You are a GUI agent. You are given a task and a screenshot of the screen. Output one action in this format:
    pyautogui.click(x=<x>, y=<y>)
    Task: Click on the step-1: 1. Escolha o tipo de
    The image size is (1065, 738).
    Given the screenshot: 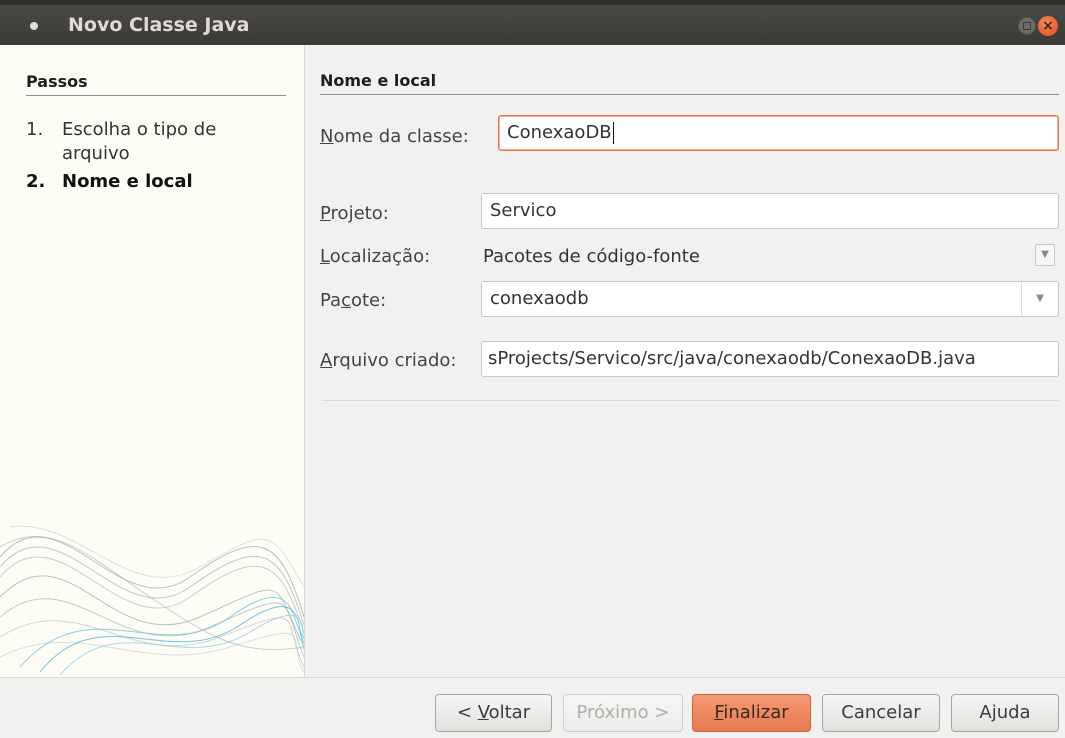 What is the action you would take?
    pyautogui.click(x=121, y=129)
    